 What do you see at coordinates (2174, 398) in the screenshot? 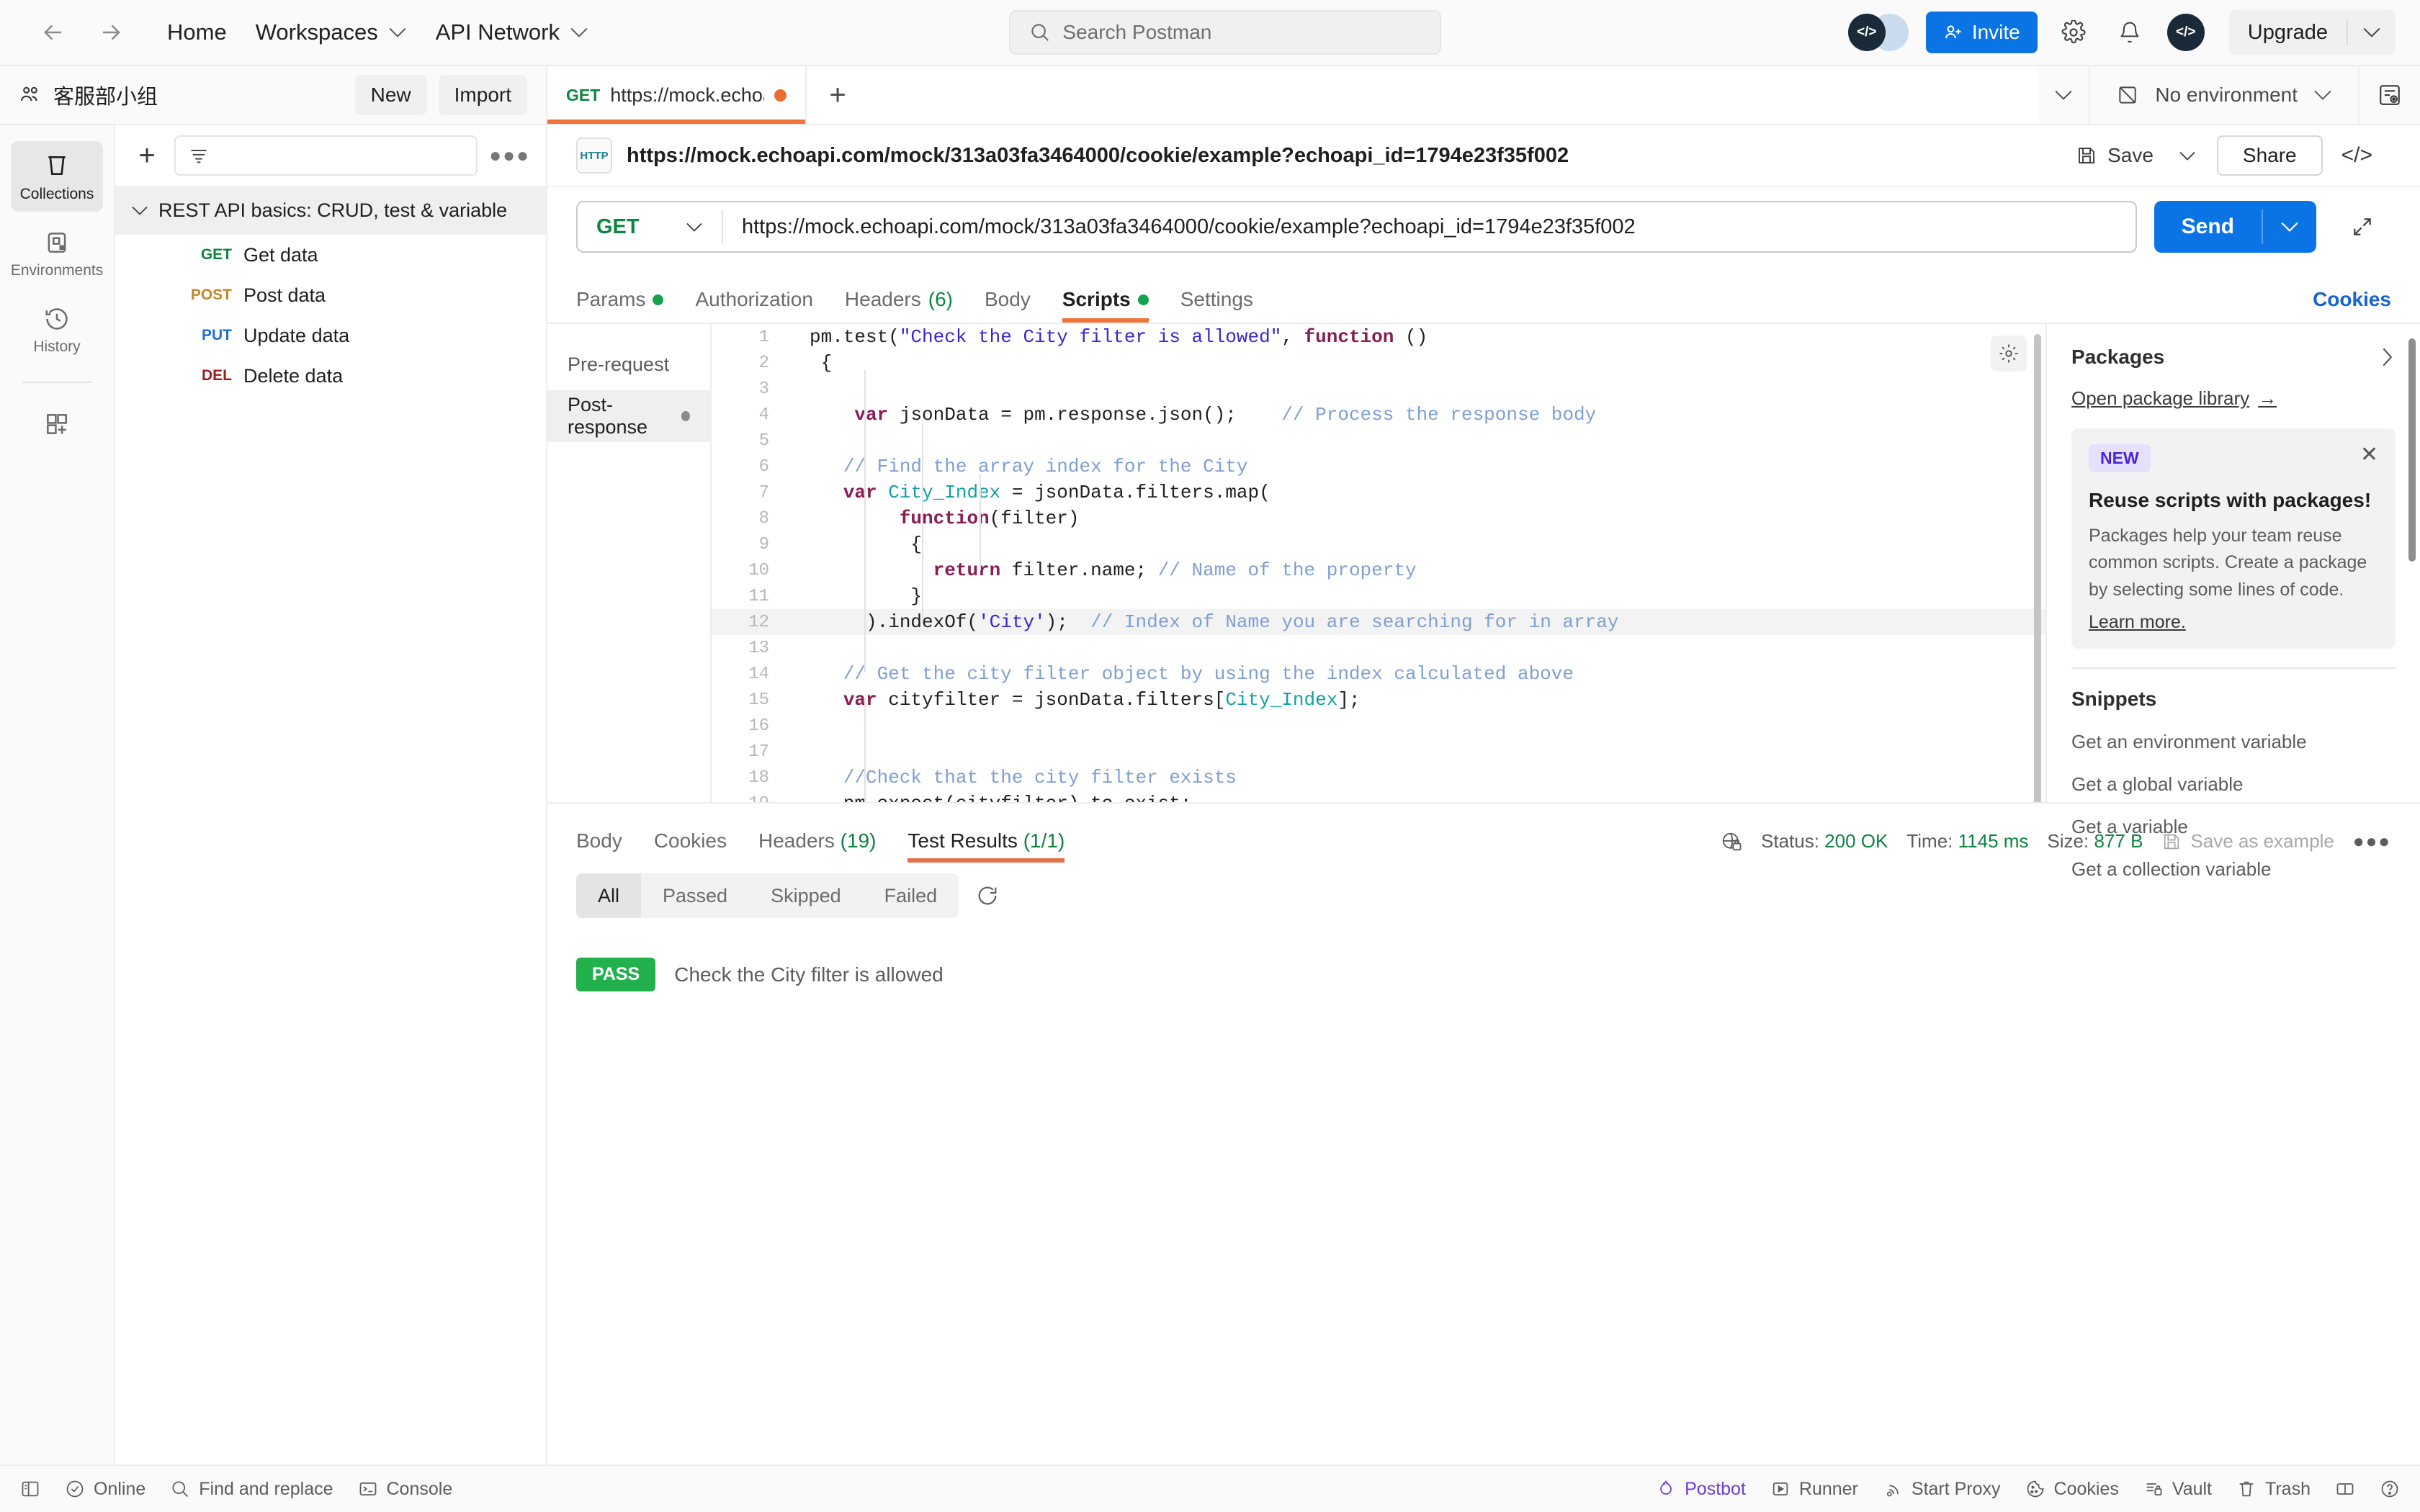
I see `open-package-library-link: Open package library →` at bounding box center [2174, 398].